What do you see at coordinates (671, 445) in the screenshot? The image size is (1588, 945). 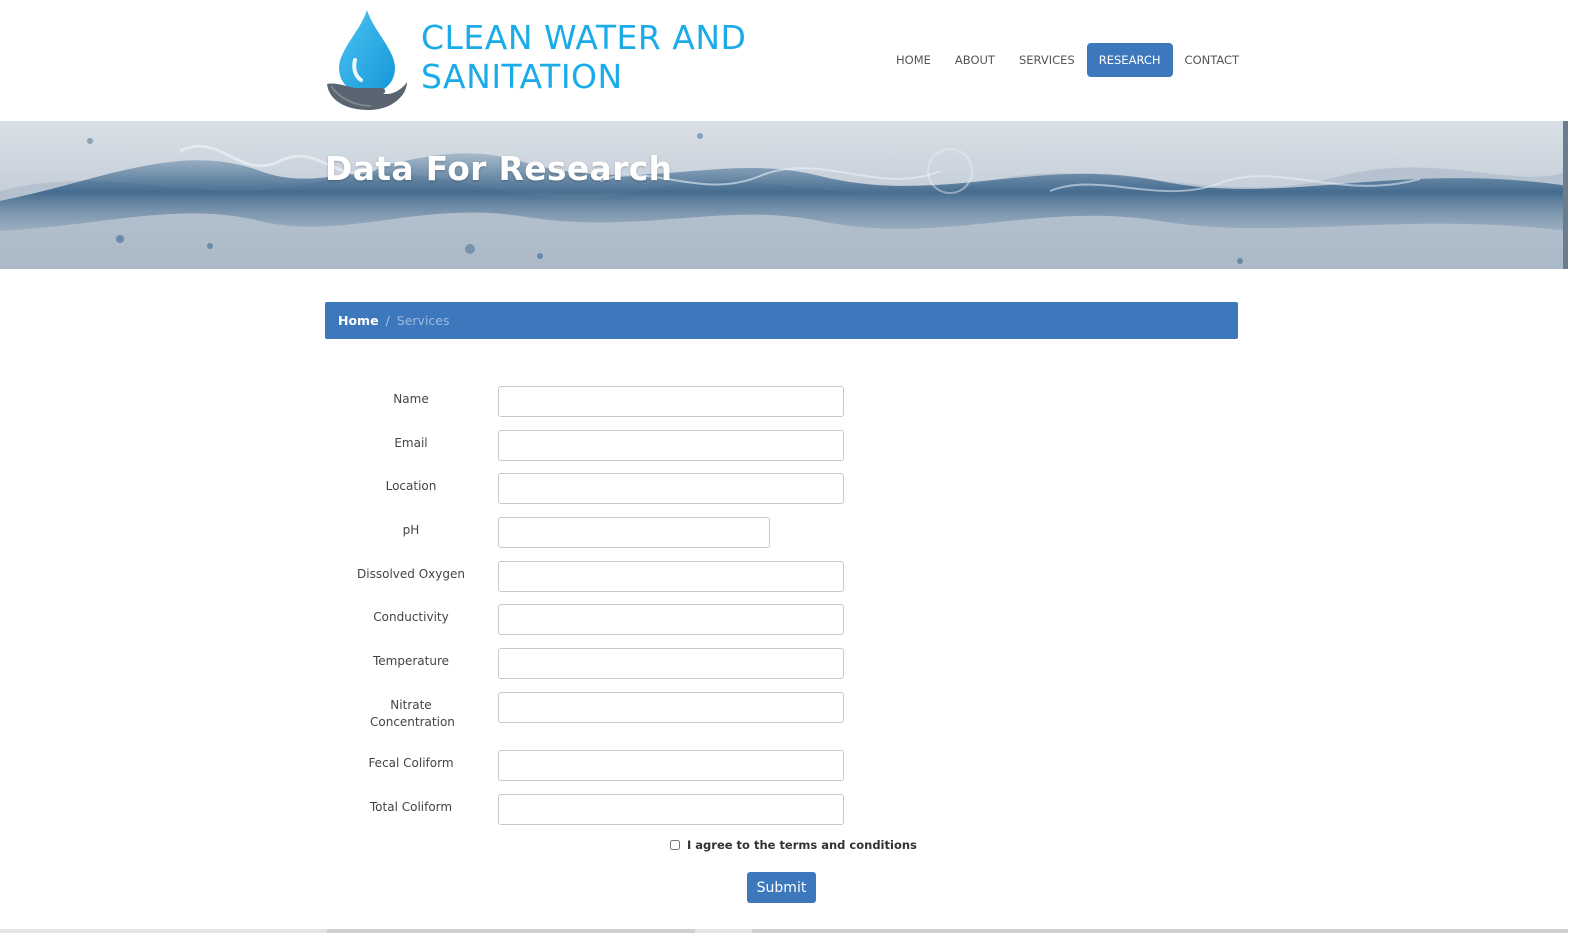 I see `email-input` at bounding box center [671, 445].